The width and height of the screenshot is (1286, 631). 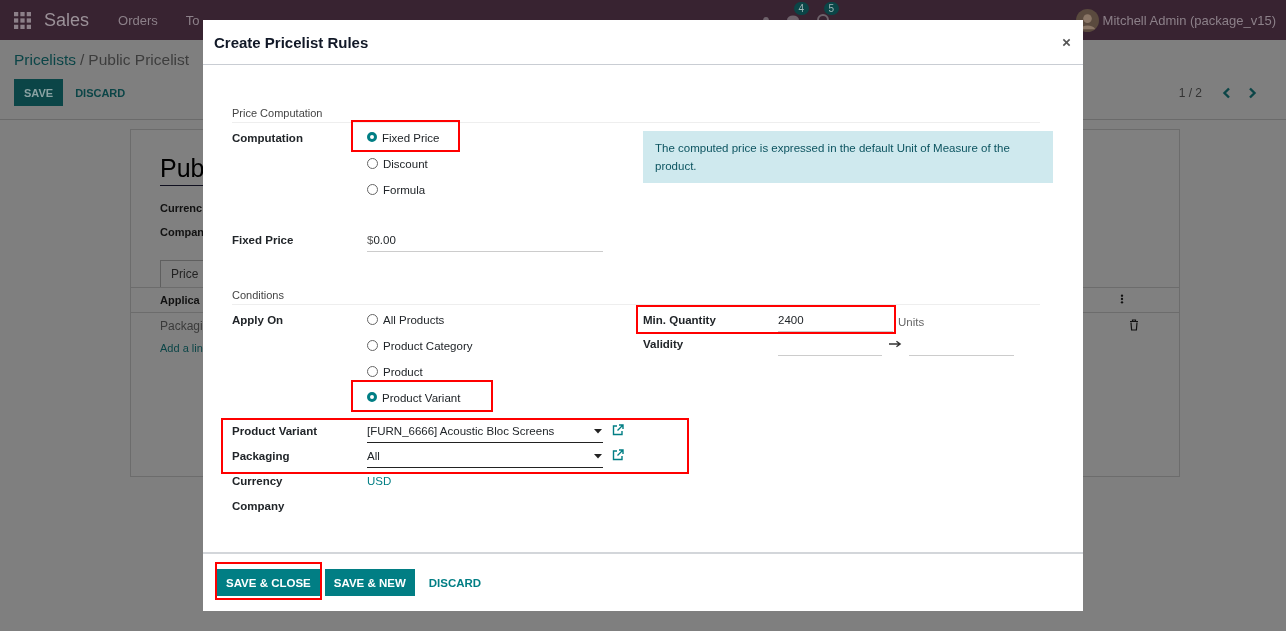 I want to click on select-field: [FURN_6666] Acoustic Bloc Screens, so click(x=485, y=432).